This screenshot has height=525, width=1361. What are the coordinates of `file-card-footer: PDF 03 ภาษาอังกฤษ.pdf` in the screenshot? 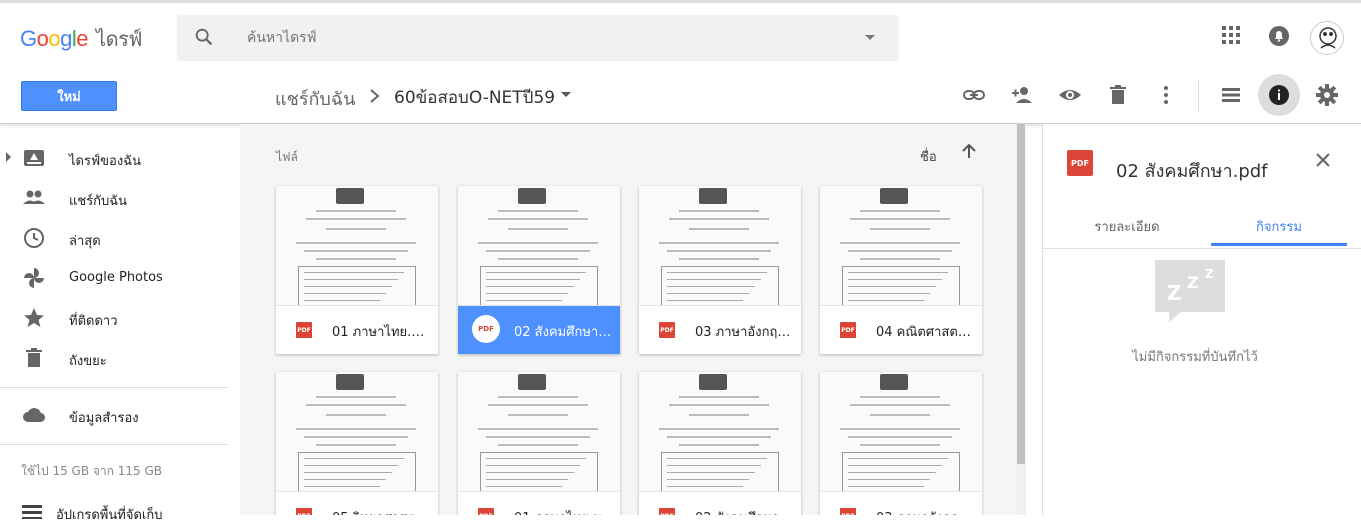 It's located at (720, 330).